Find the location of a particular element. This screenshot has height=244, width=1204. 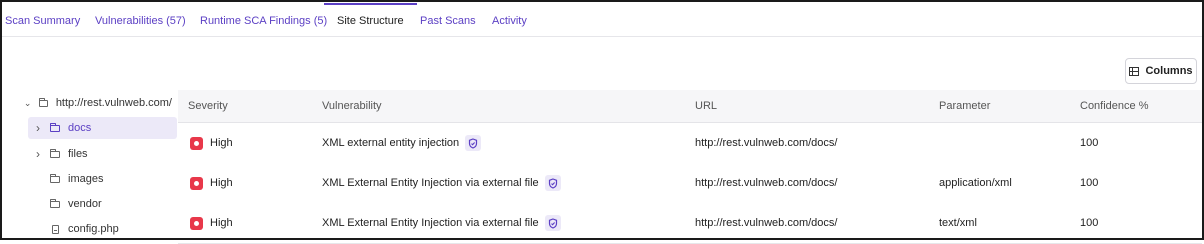

tree-root: ⌄ http://rest.vulnweb.com/ is located at coordinates (97, 103).